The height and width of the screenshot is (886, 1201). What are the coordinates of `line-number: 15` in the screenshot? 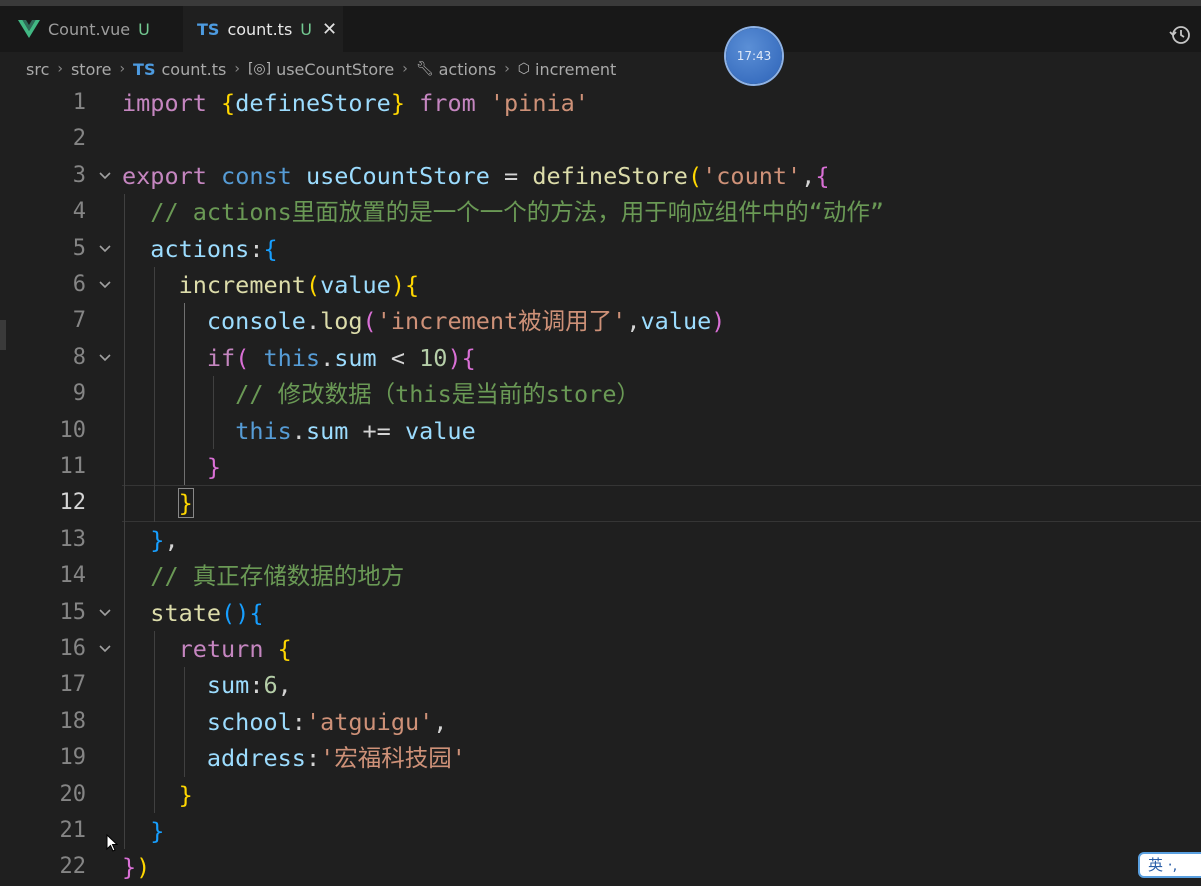 It's located at (73, 612).